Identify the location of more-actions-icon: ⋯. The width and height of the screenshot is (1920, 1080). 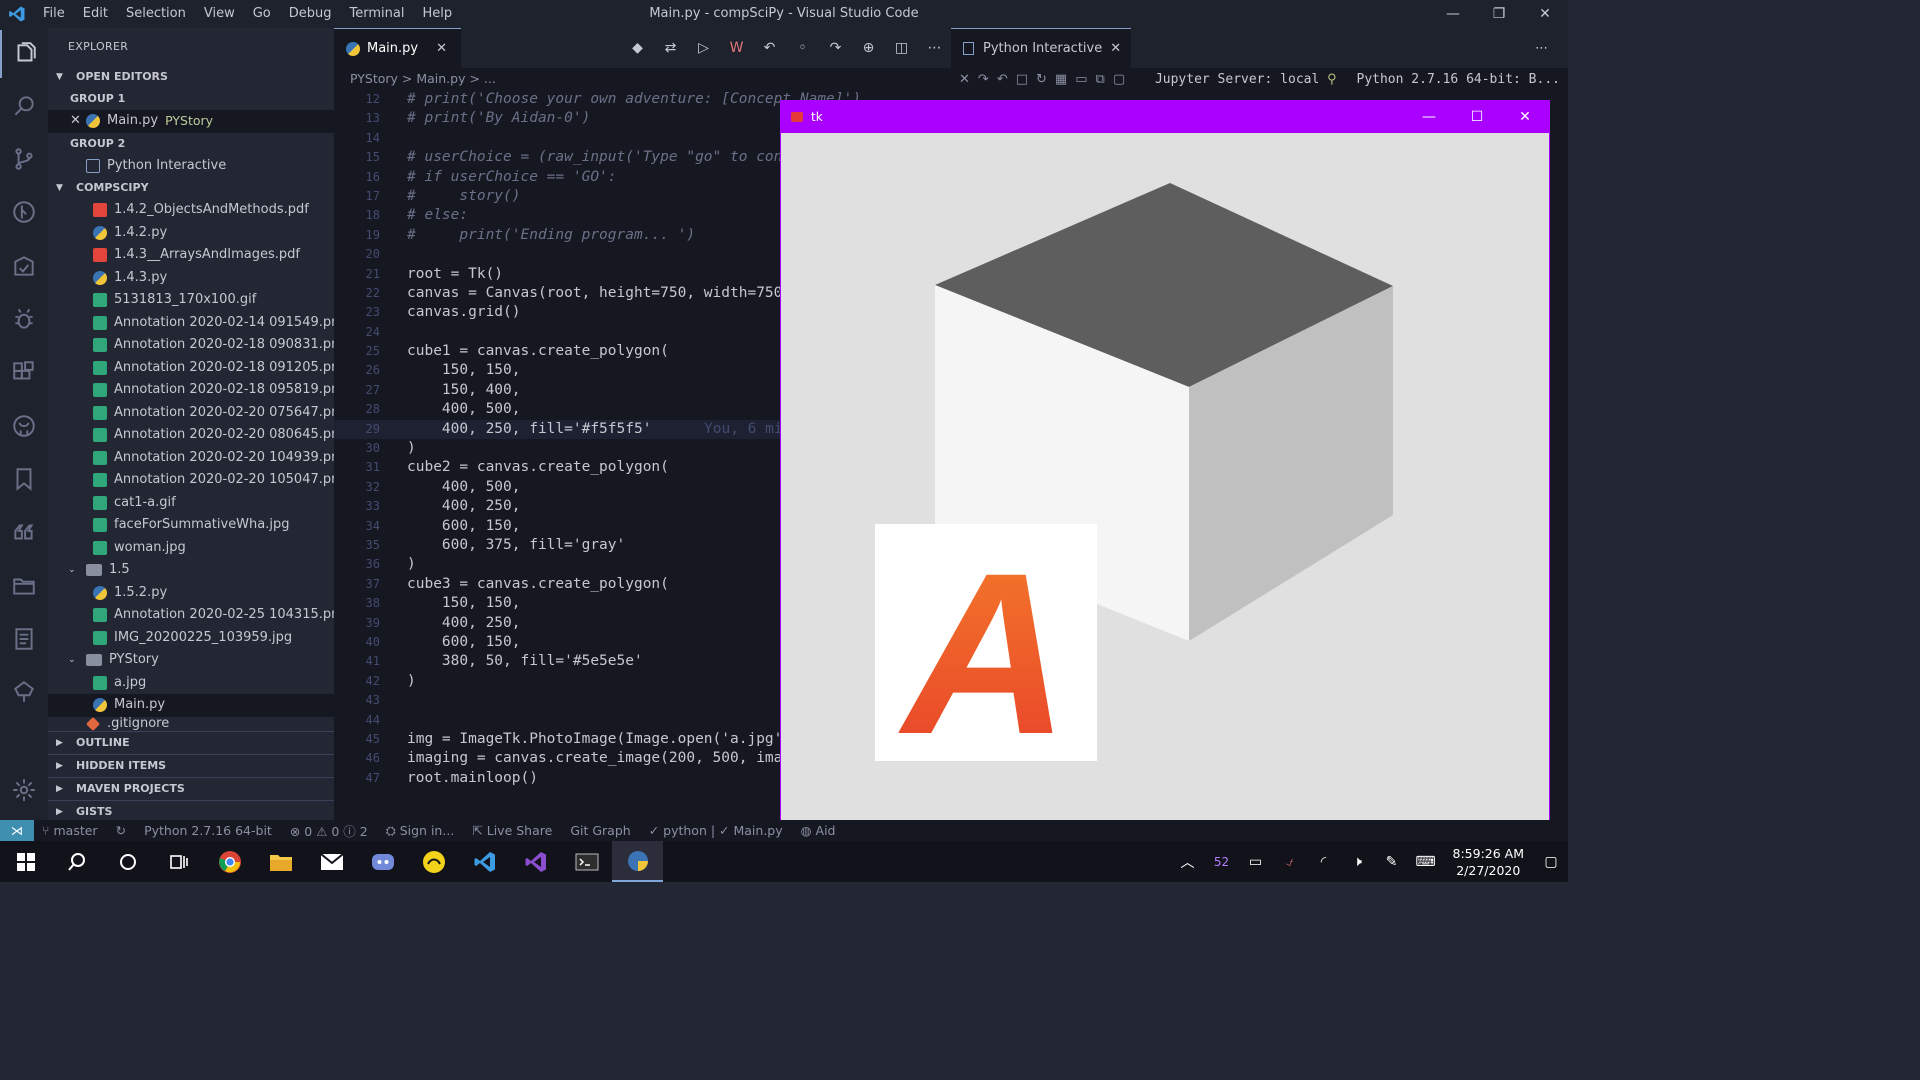
(934, 48).